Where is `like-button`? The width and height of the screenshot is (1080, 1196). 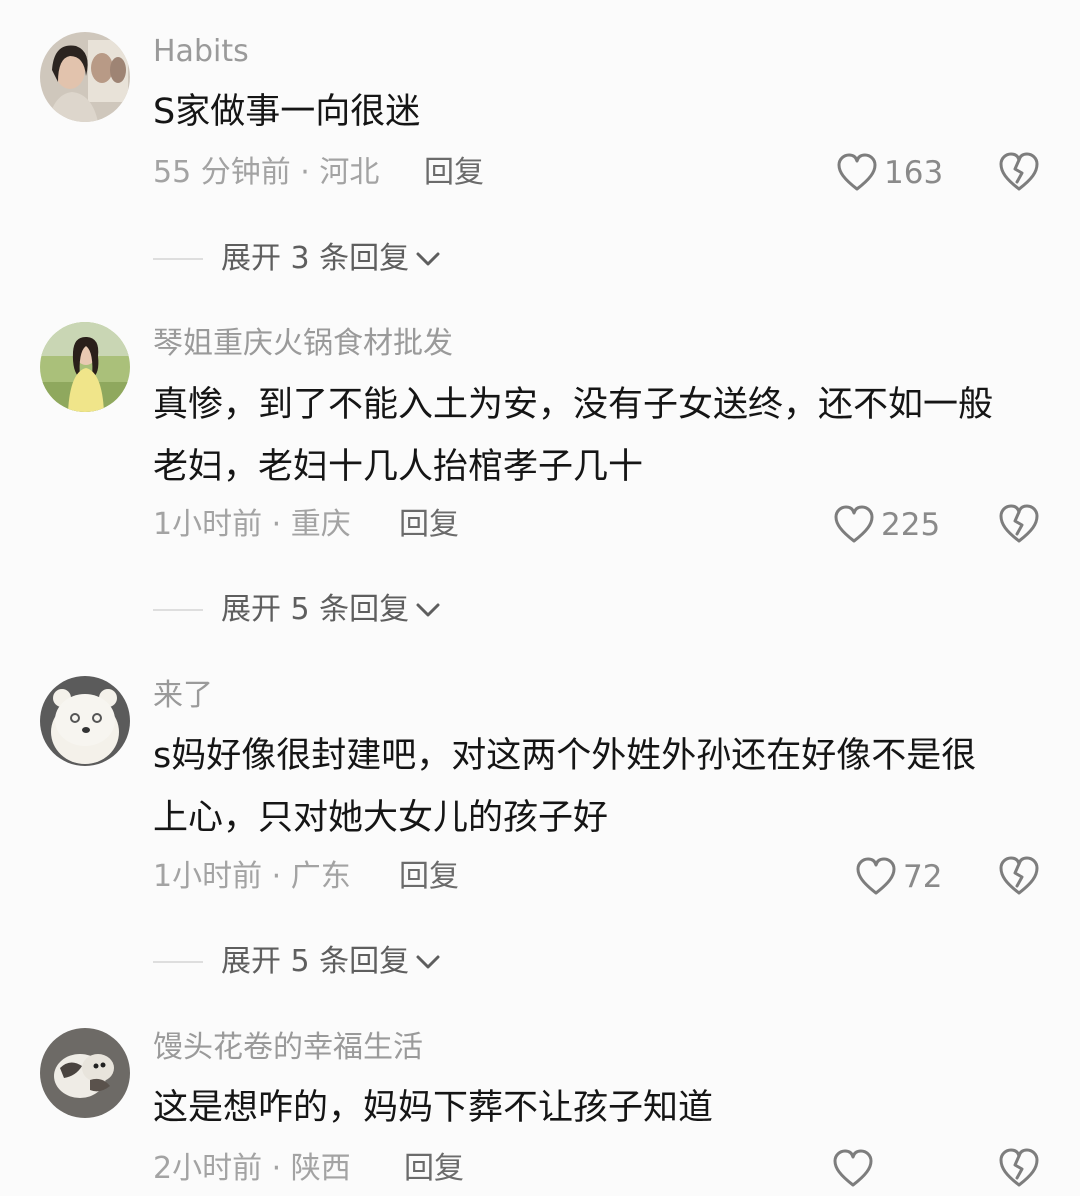
like-button is located at coordinates (856, 1169).